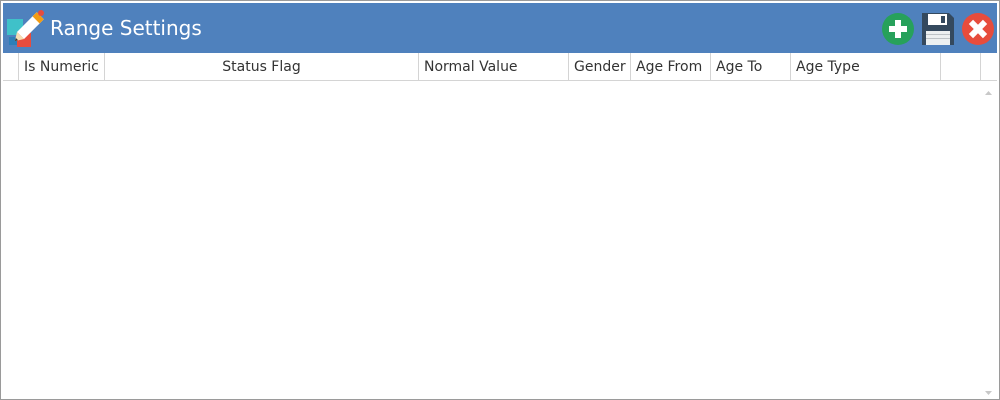  What do you see at coordinates (988, 89) in the screenshot?
I see `scroll-up-arrow-icon` at bounding box center [988, 89].